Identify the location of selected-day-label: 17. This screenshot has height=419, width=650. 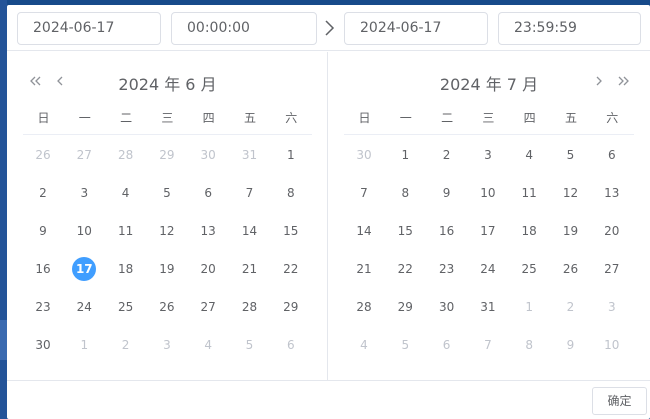
(84, 269).